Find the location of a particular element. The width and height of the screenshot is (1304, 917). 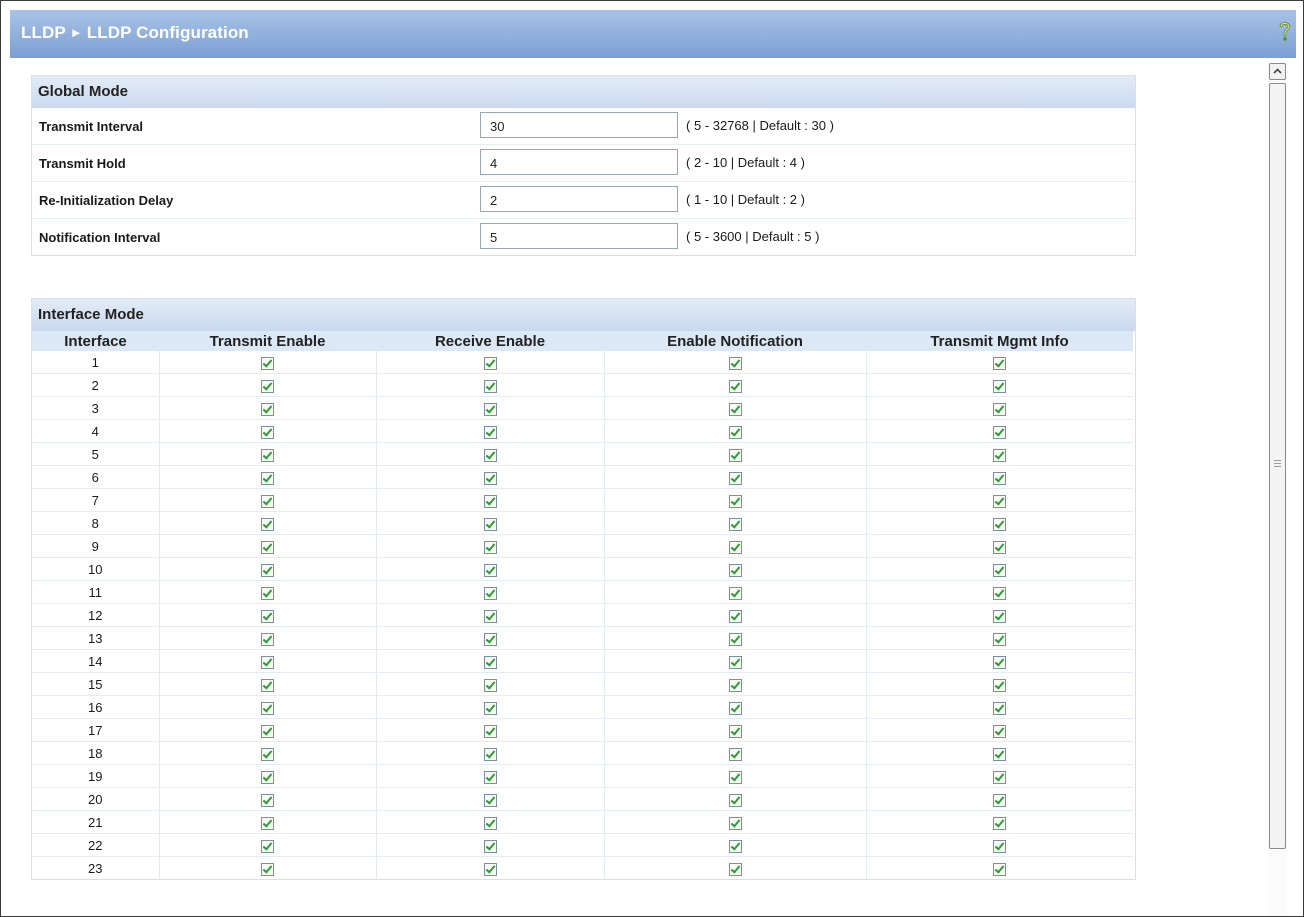

scroll-up-button is located at coordinates (1277, 71).